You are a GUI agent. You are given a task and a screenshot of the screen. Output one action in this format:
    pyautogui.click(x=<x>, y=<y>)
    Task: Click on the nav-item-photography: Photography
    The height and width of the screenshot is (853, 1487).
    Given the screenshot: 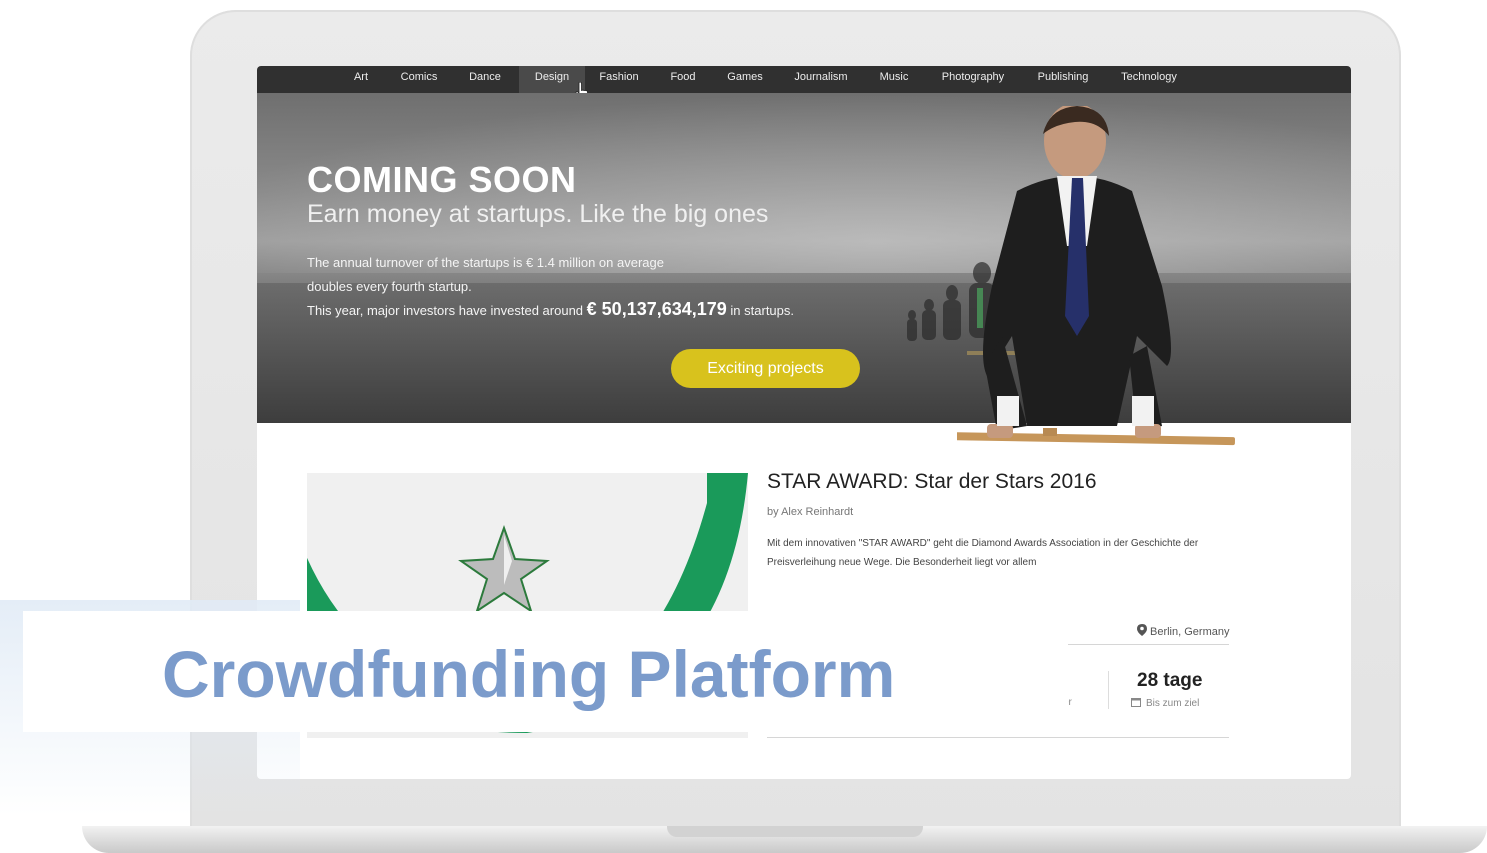 What is the action you would take?
    pyautogui.click(x=973, y=79)
    